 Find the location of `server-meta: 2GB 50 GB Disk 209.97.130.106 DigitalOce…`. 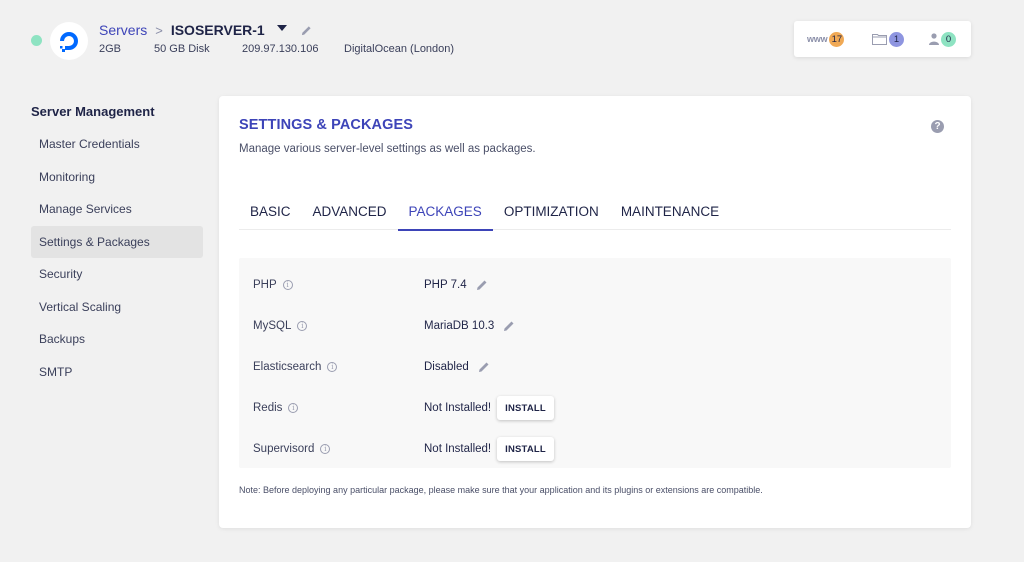

server-meta: 2GB 50 GB Disk 209.97.130.106 DigitalOce… is located at coordinates (276, 49).